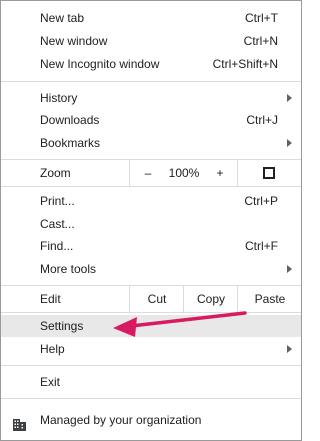 This screenshot has width=320, height=441. What do you see at coordinates (262, 120) in the screenshot?
I see `shortcut-text: Ctrl+J` at bounding box center [262, 120].